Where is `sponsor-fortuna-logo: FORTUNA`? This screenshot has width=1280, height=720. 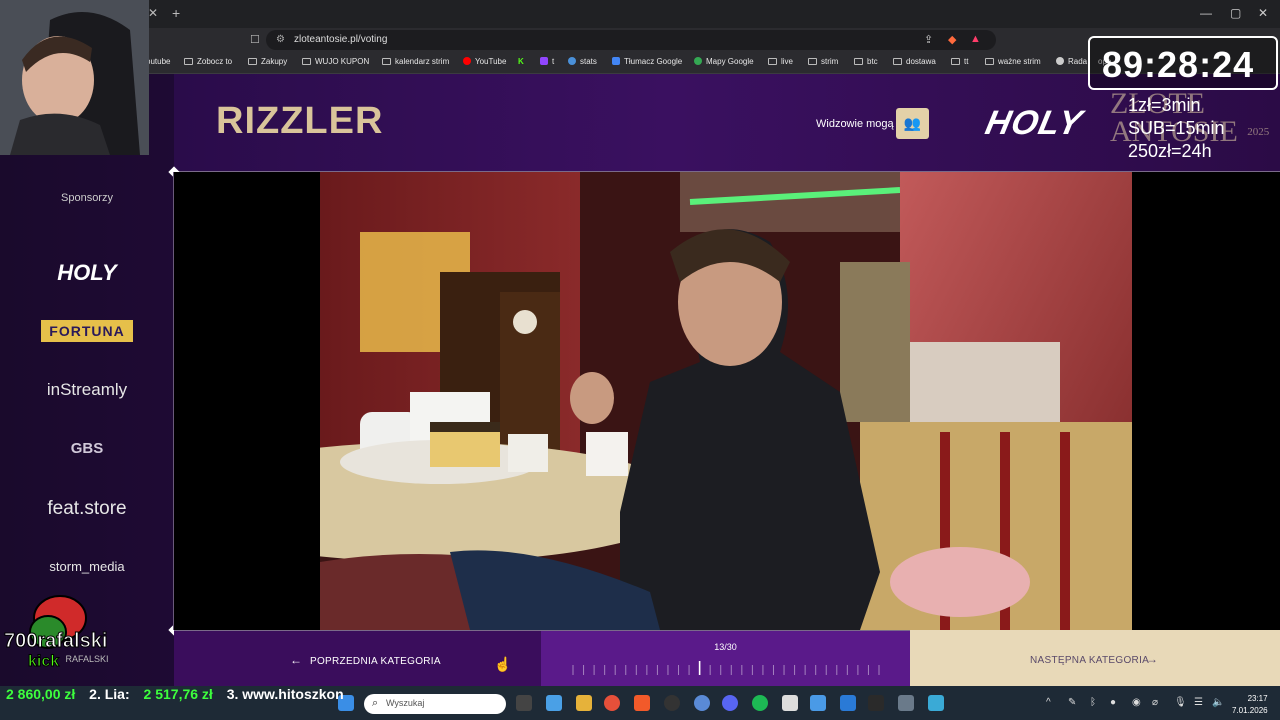 sponsor-fortuna-logo: FORTUNA is located at coordinates (87, 331).